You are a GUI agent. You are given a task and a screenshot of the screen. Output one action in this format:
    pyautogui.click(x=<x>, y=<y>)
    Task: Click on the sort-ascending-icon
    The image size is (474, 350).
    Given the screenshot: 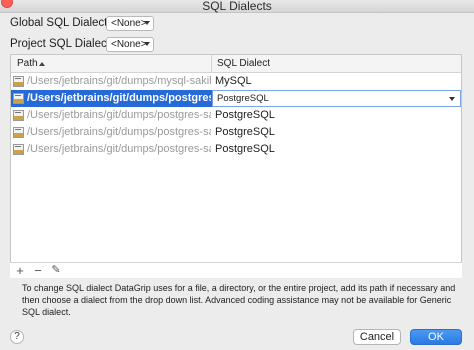 What is the action you would take?
    pyautogui.click(x=42, y=64)
    